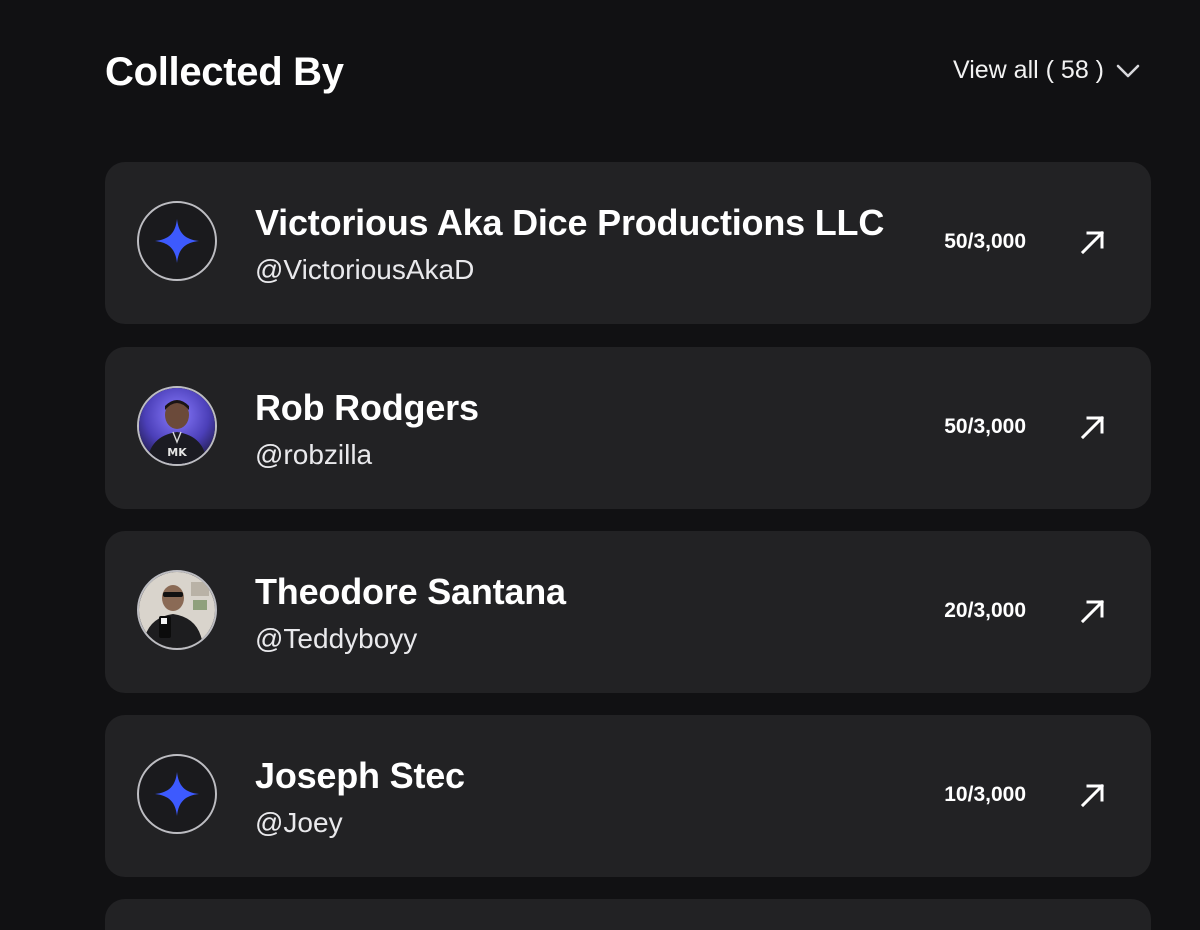 This screenshot has height=930, width=1200. What do you see at coordinates (628, 914) in the screenshot?
I see `collector-card` at bounding box center [628, 914].